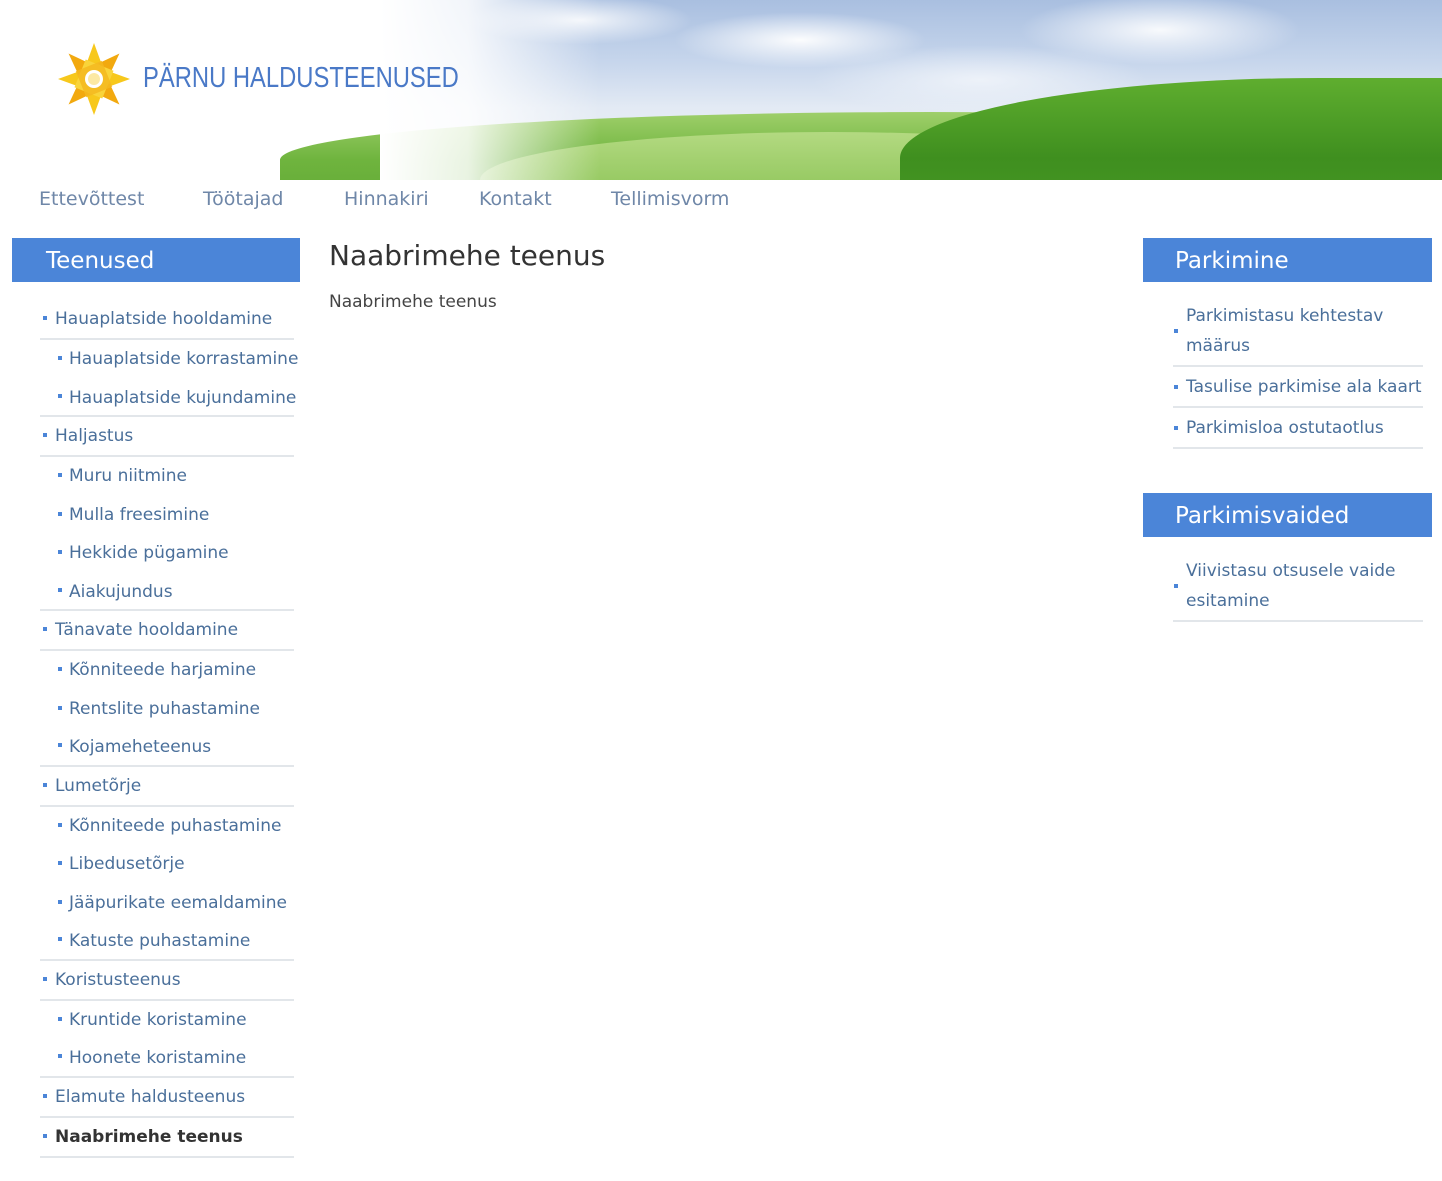 This screenshot has height=1181, width=1442. Describe the element at coordinates (724, 275) in the screenshot. I see `main-content: Naabrimehe teenus Naabrimehe teenus` at that location.